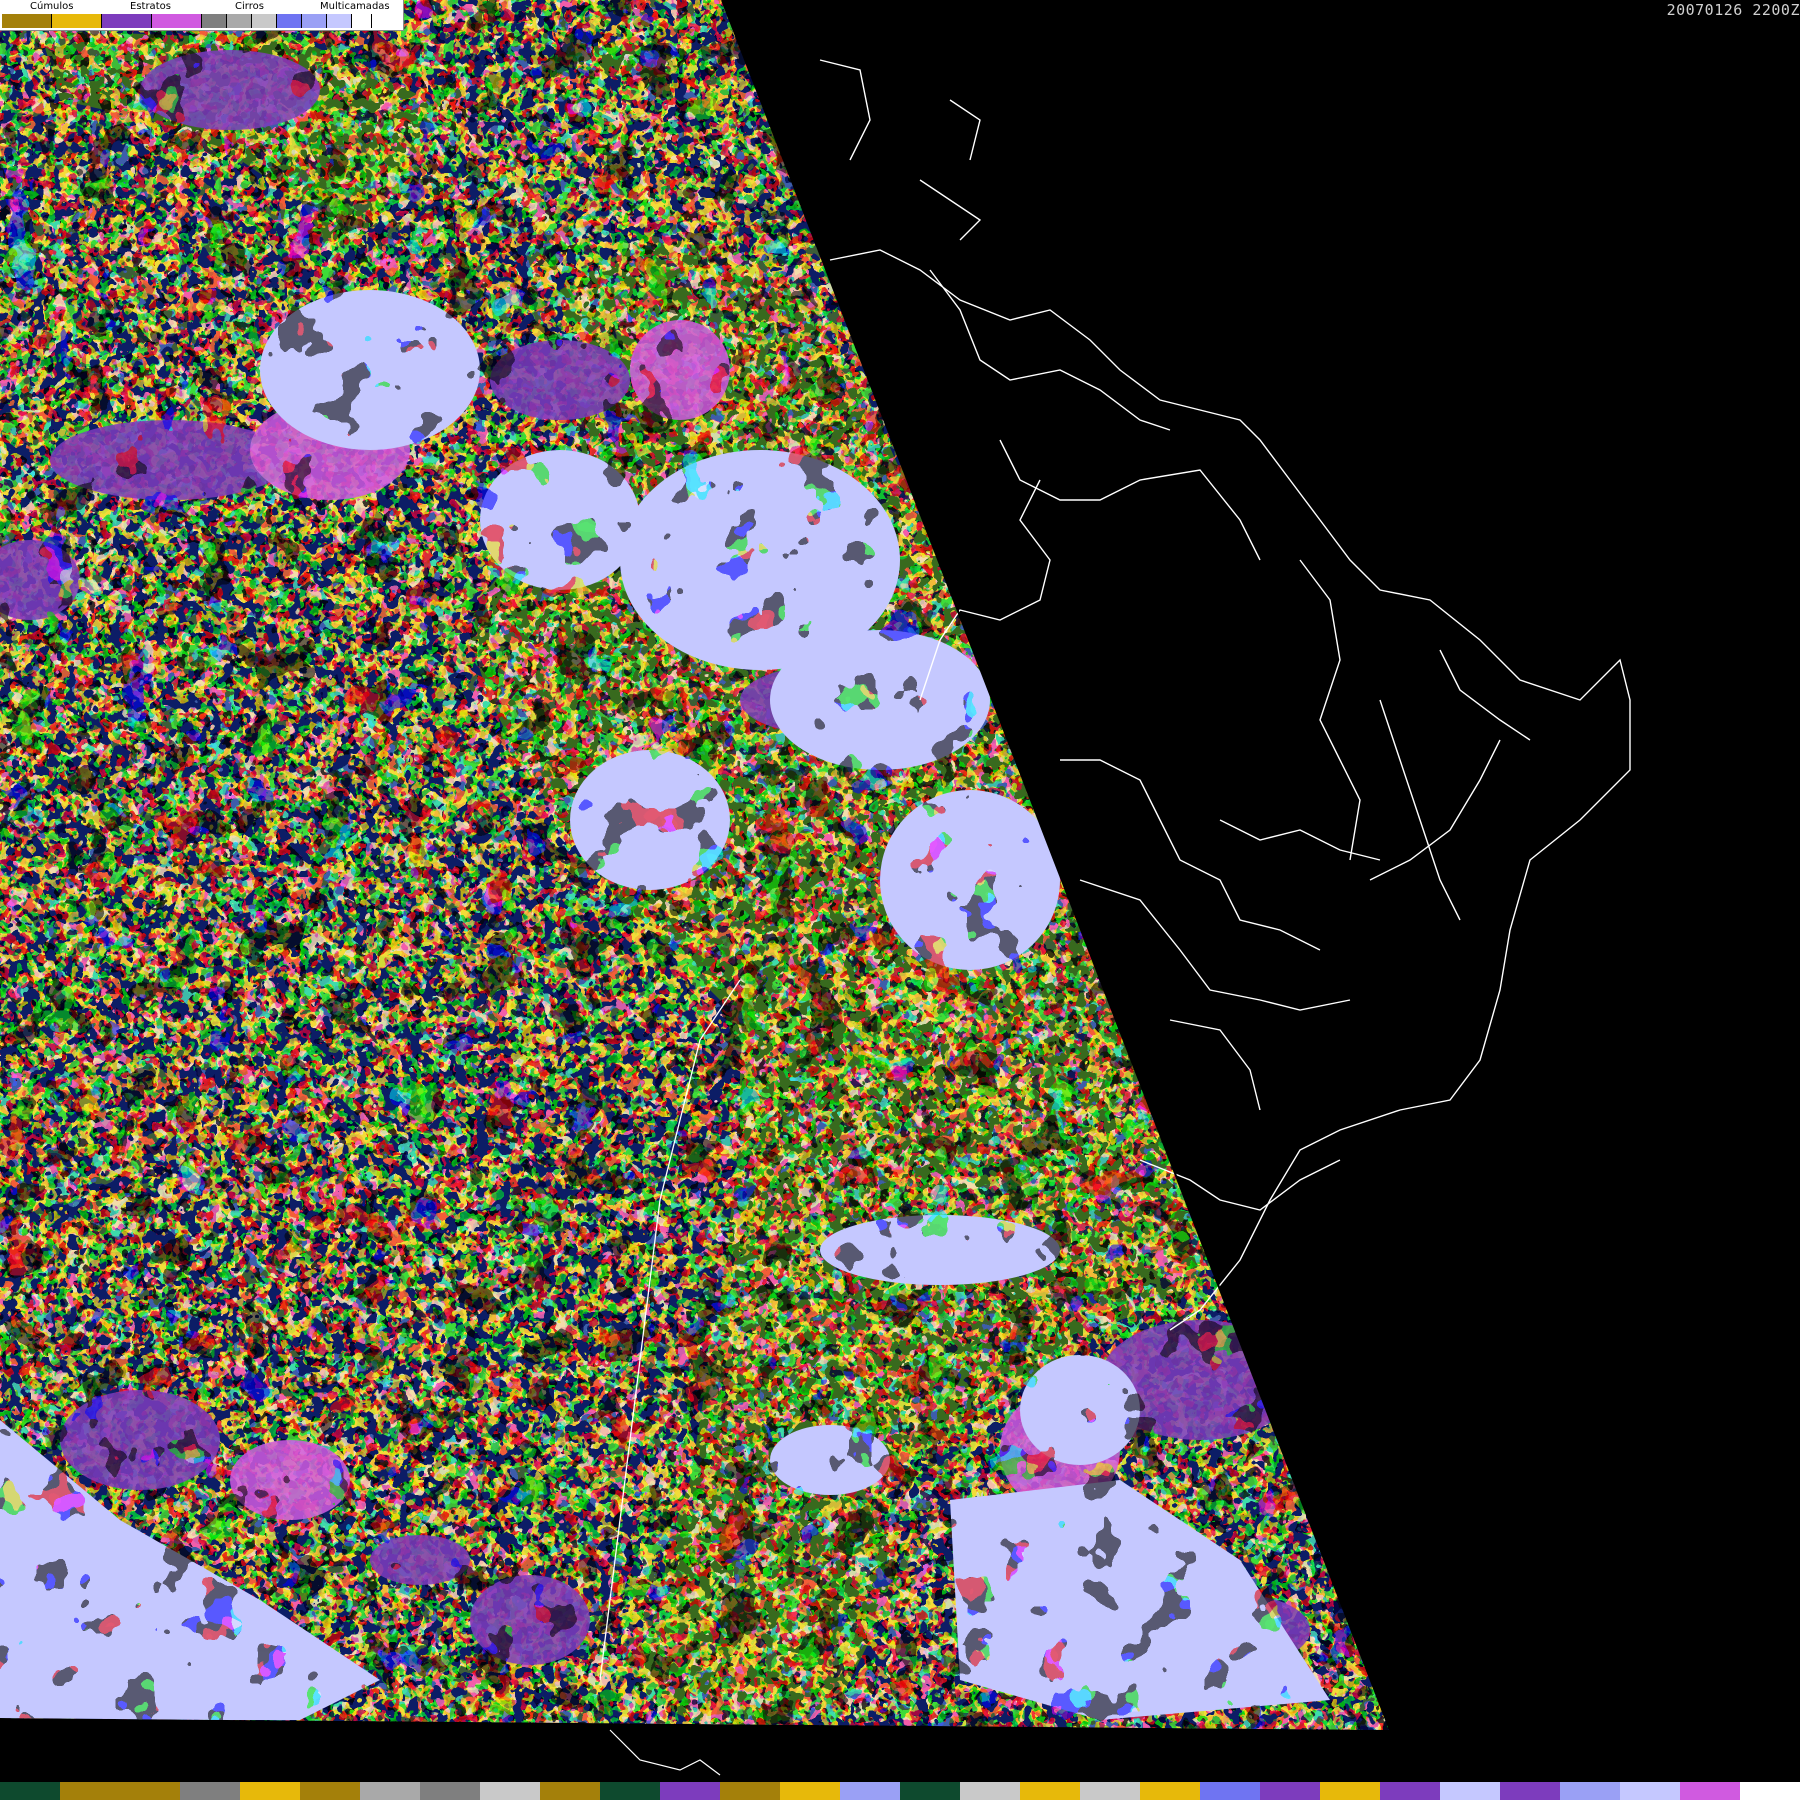  Describe the element at coordinates (1733, 10) in the screenshot. I see `timestamp: 20070126 2200Z` at that location.